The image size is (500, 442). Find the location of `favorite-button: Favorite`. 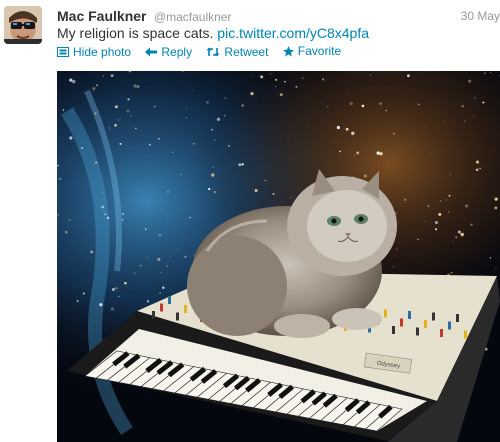

favorite-button: Favorite is located at coordinates (312, 51).